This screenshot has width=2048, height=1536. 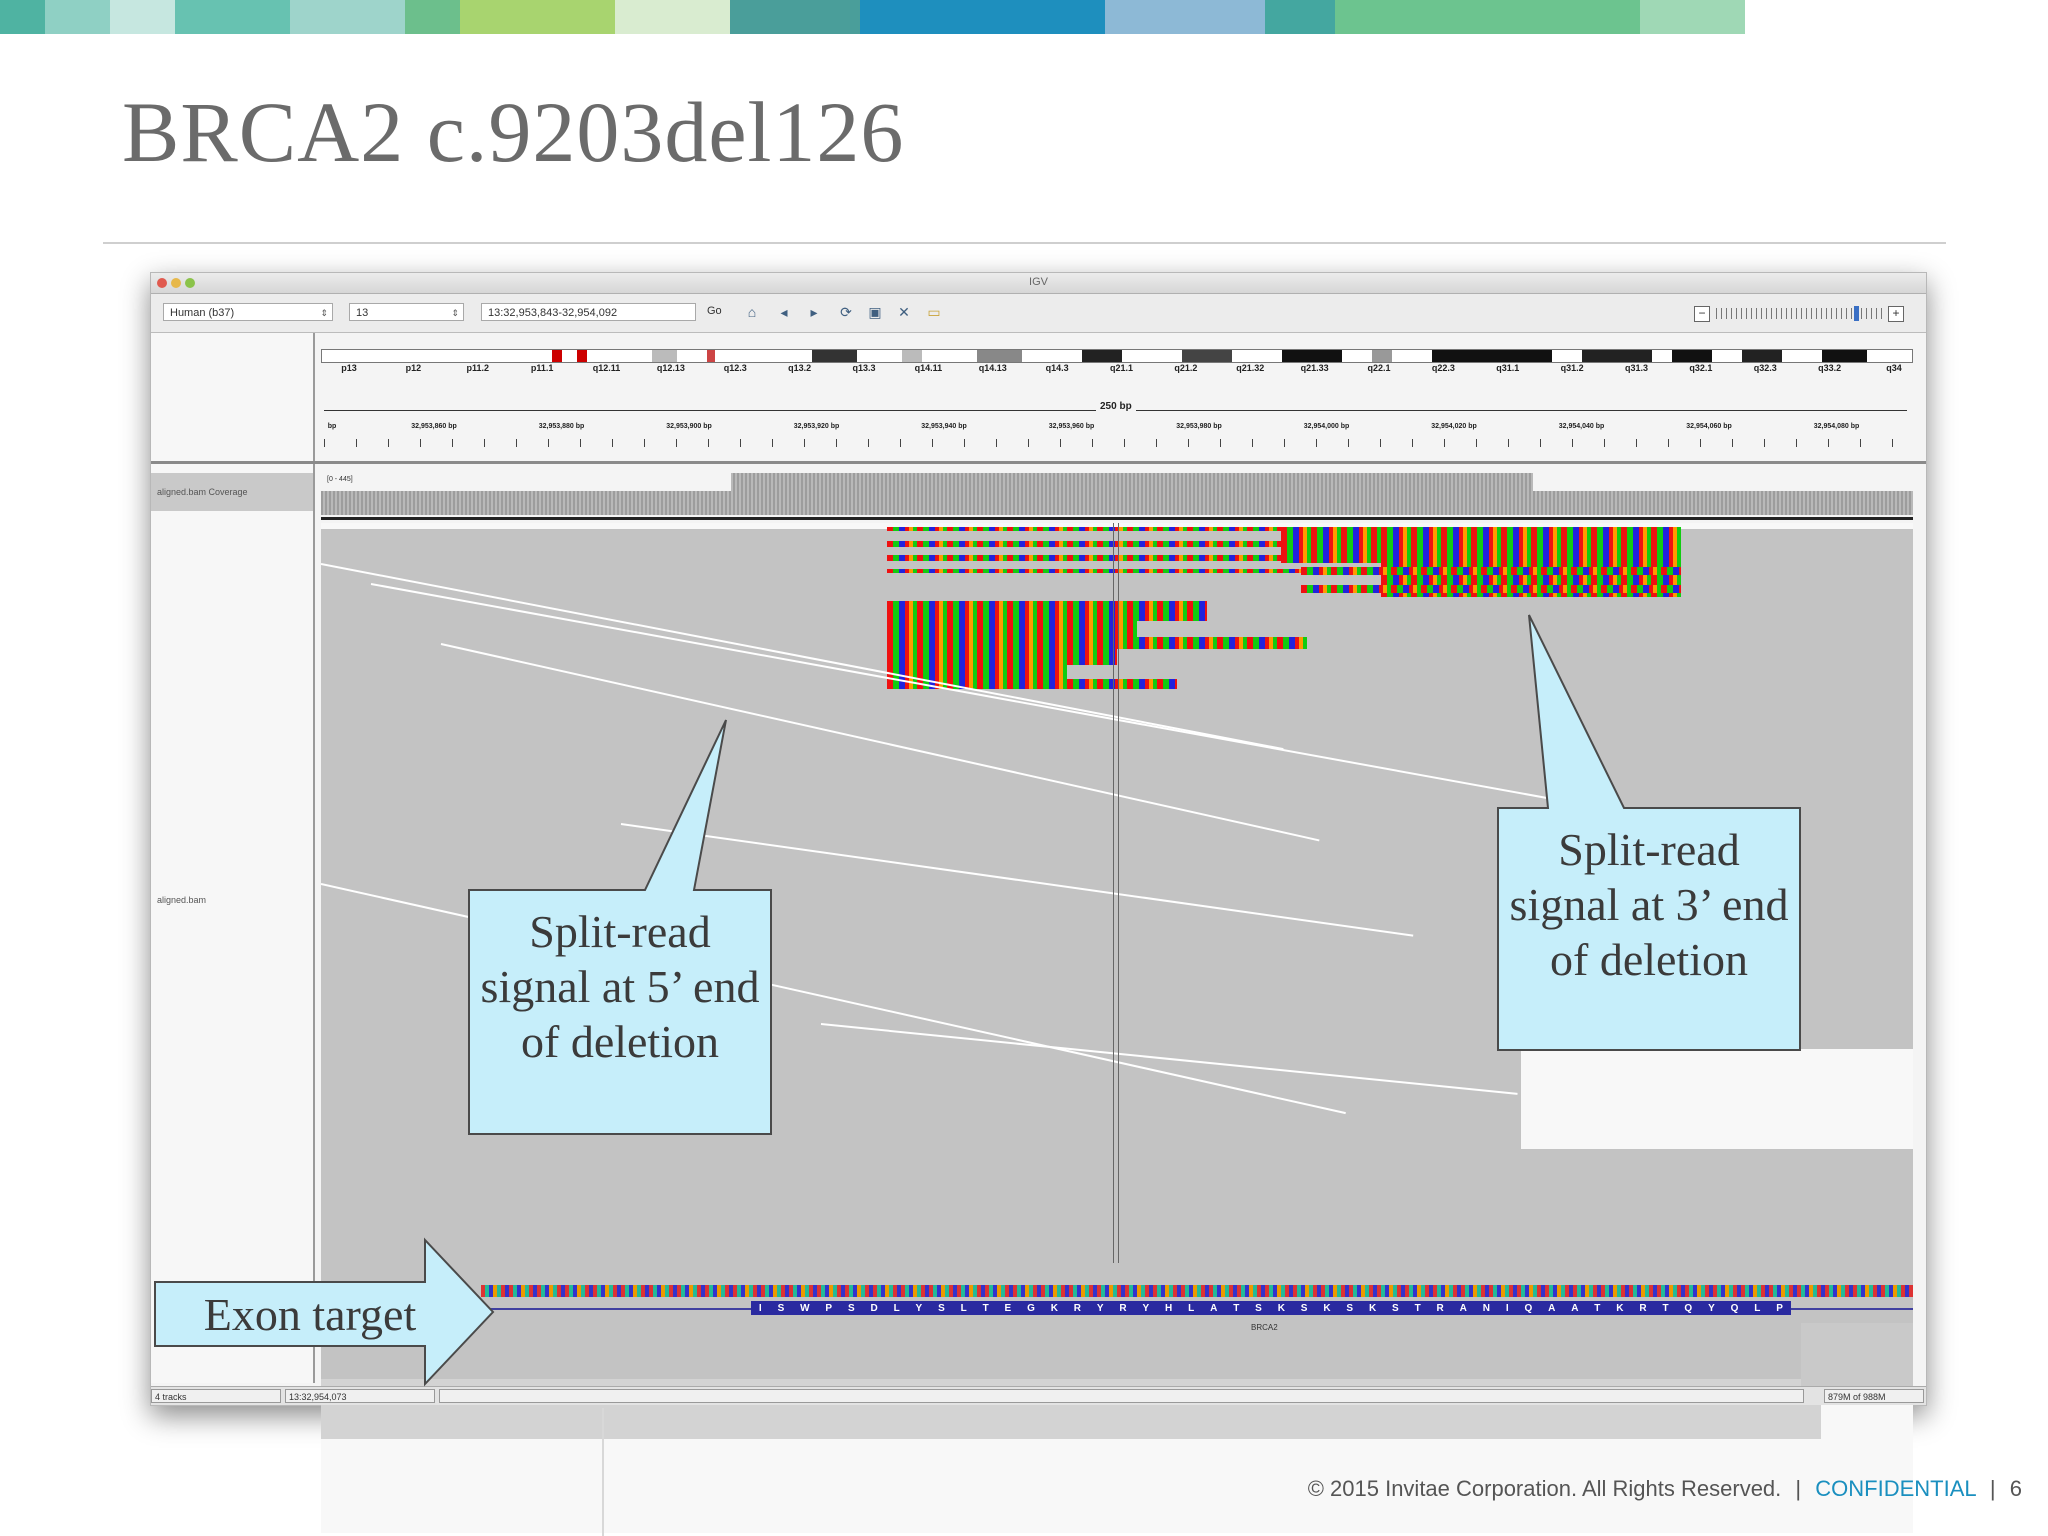 I want to click on locus-input: 13:32,953,843-32,954,092, so click(x=588, y=312).